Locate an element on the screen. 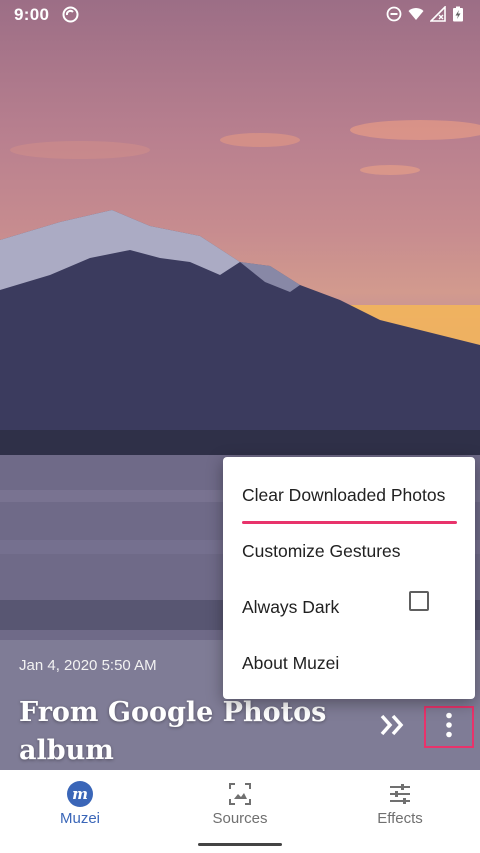 This screenshot has height=853, width=480. overflow-menu-button is located at coordinates (449, 727).